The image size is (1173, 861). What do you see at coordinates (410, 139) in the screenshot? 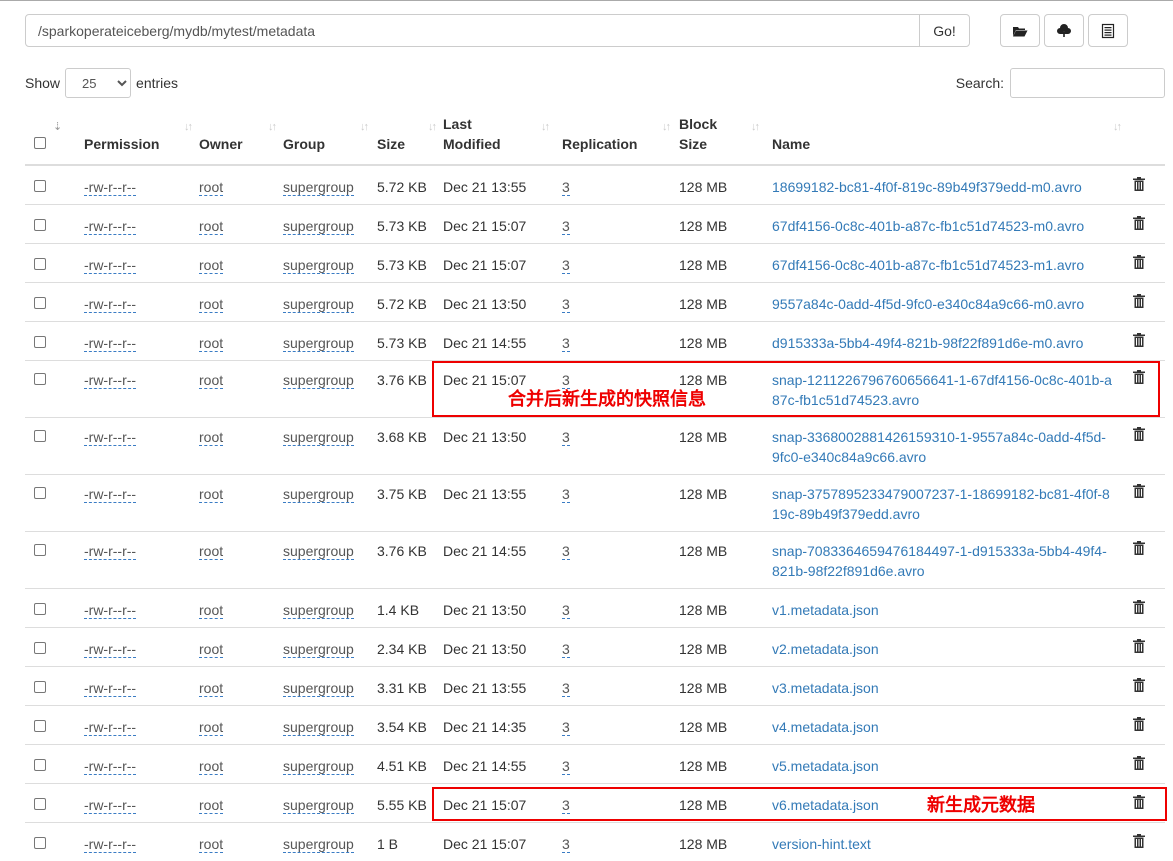
I see `header-size: Size ↓↑` at bounding box center [410, 139].